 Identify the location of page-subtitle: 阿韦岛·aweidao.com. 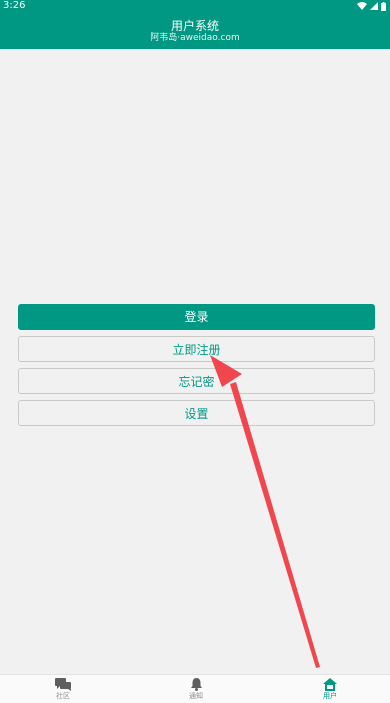
(195, 38).